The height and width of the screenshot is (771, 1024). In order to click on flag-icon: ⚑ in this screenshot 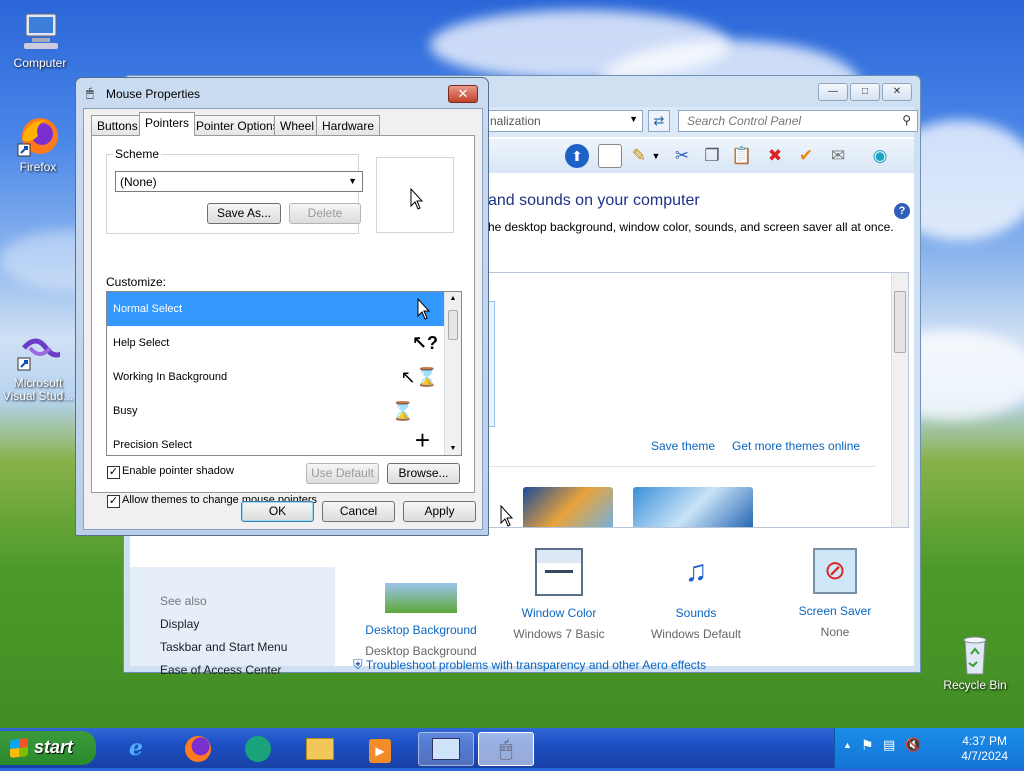, I will do `click(867, 745)`.